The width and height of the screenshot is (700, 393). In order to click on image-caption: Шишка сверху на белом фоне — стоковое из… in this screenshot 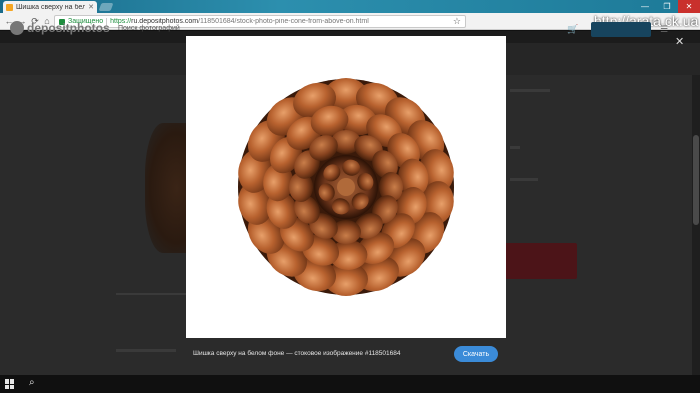, I will do `click(297, 353)`.